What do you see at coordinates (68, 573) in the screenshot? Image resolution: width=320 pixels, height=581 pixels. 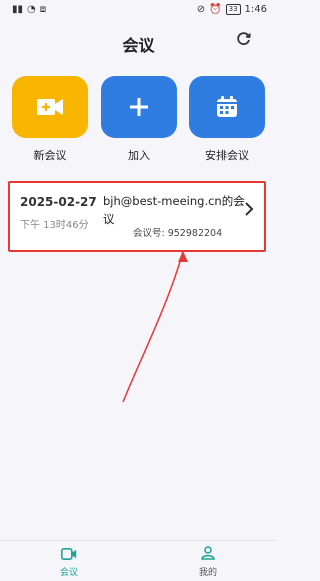 I see `nav-label-meetings: 会议` at bounding box center [68, 573].